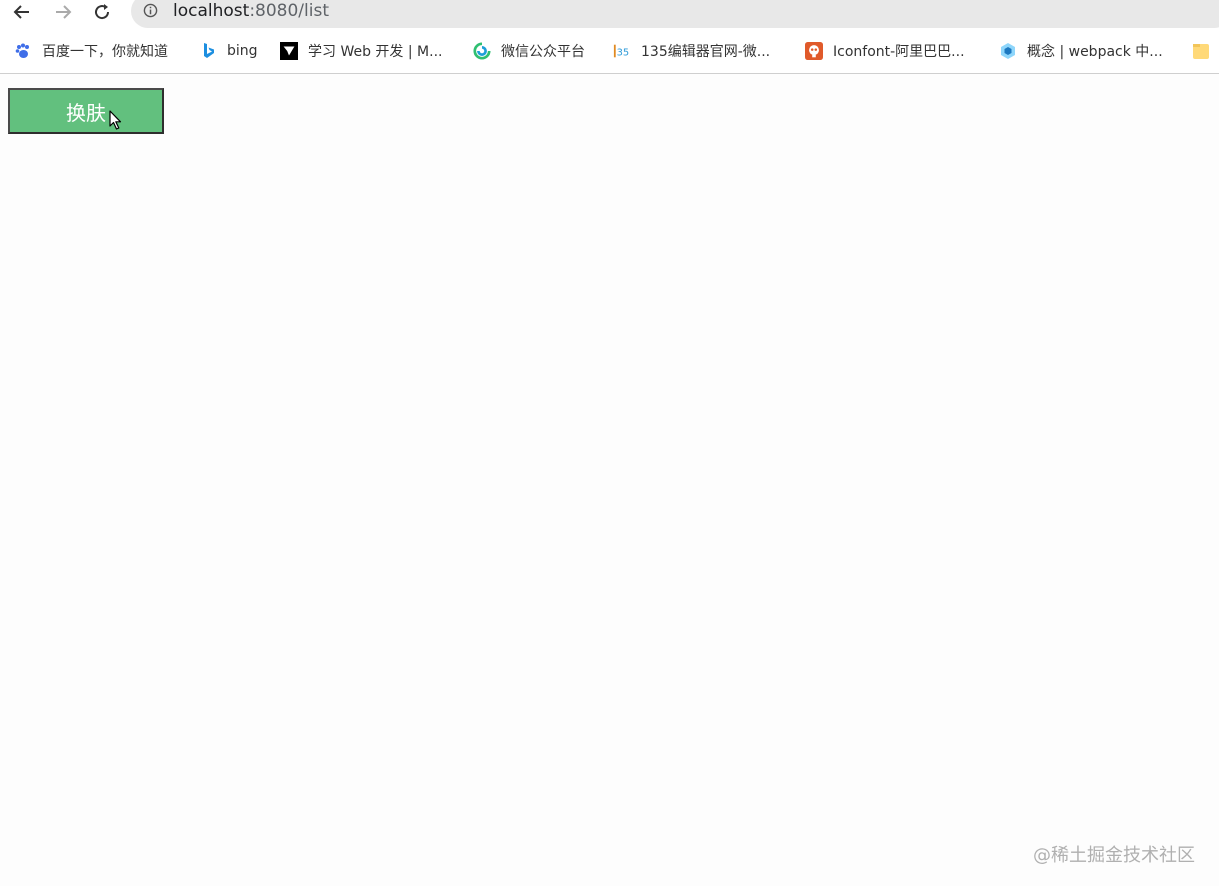 This screenshot has height=886, width=1219. I want to click on bookmark-bing: bing, so click(228, 51).